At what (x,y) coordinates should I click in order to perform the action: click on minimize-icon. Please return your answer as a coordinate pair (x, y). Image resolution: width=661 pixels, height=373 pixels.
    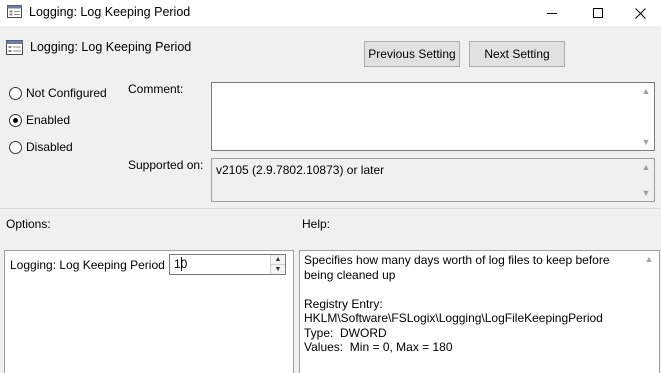
    Looking at the image, I should click on (552, 13).